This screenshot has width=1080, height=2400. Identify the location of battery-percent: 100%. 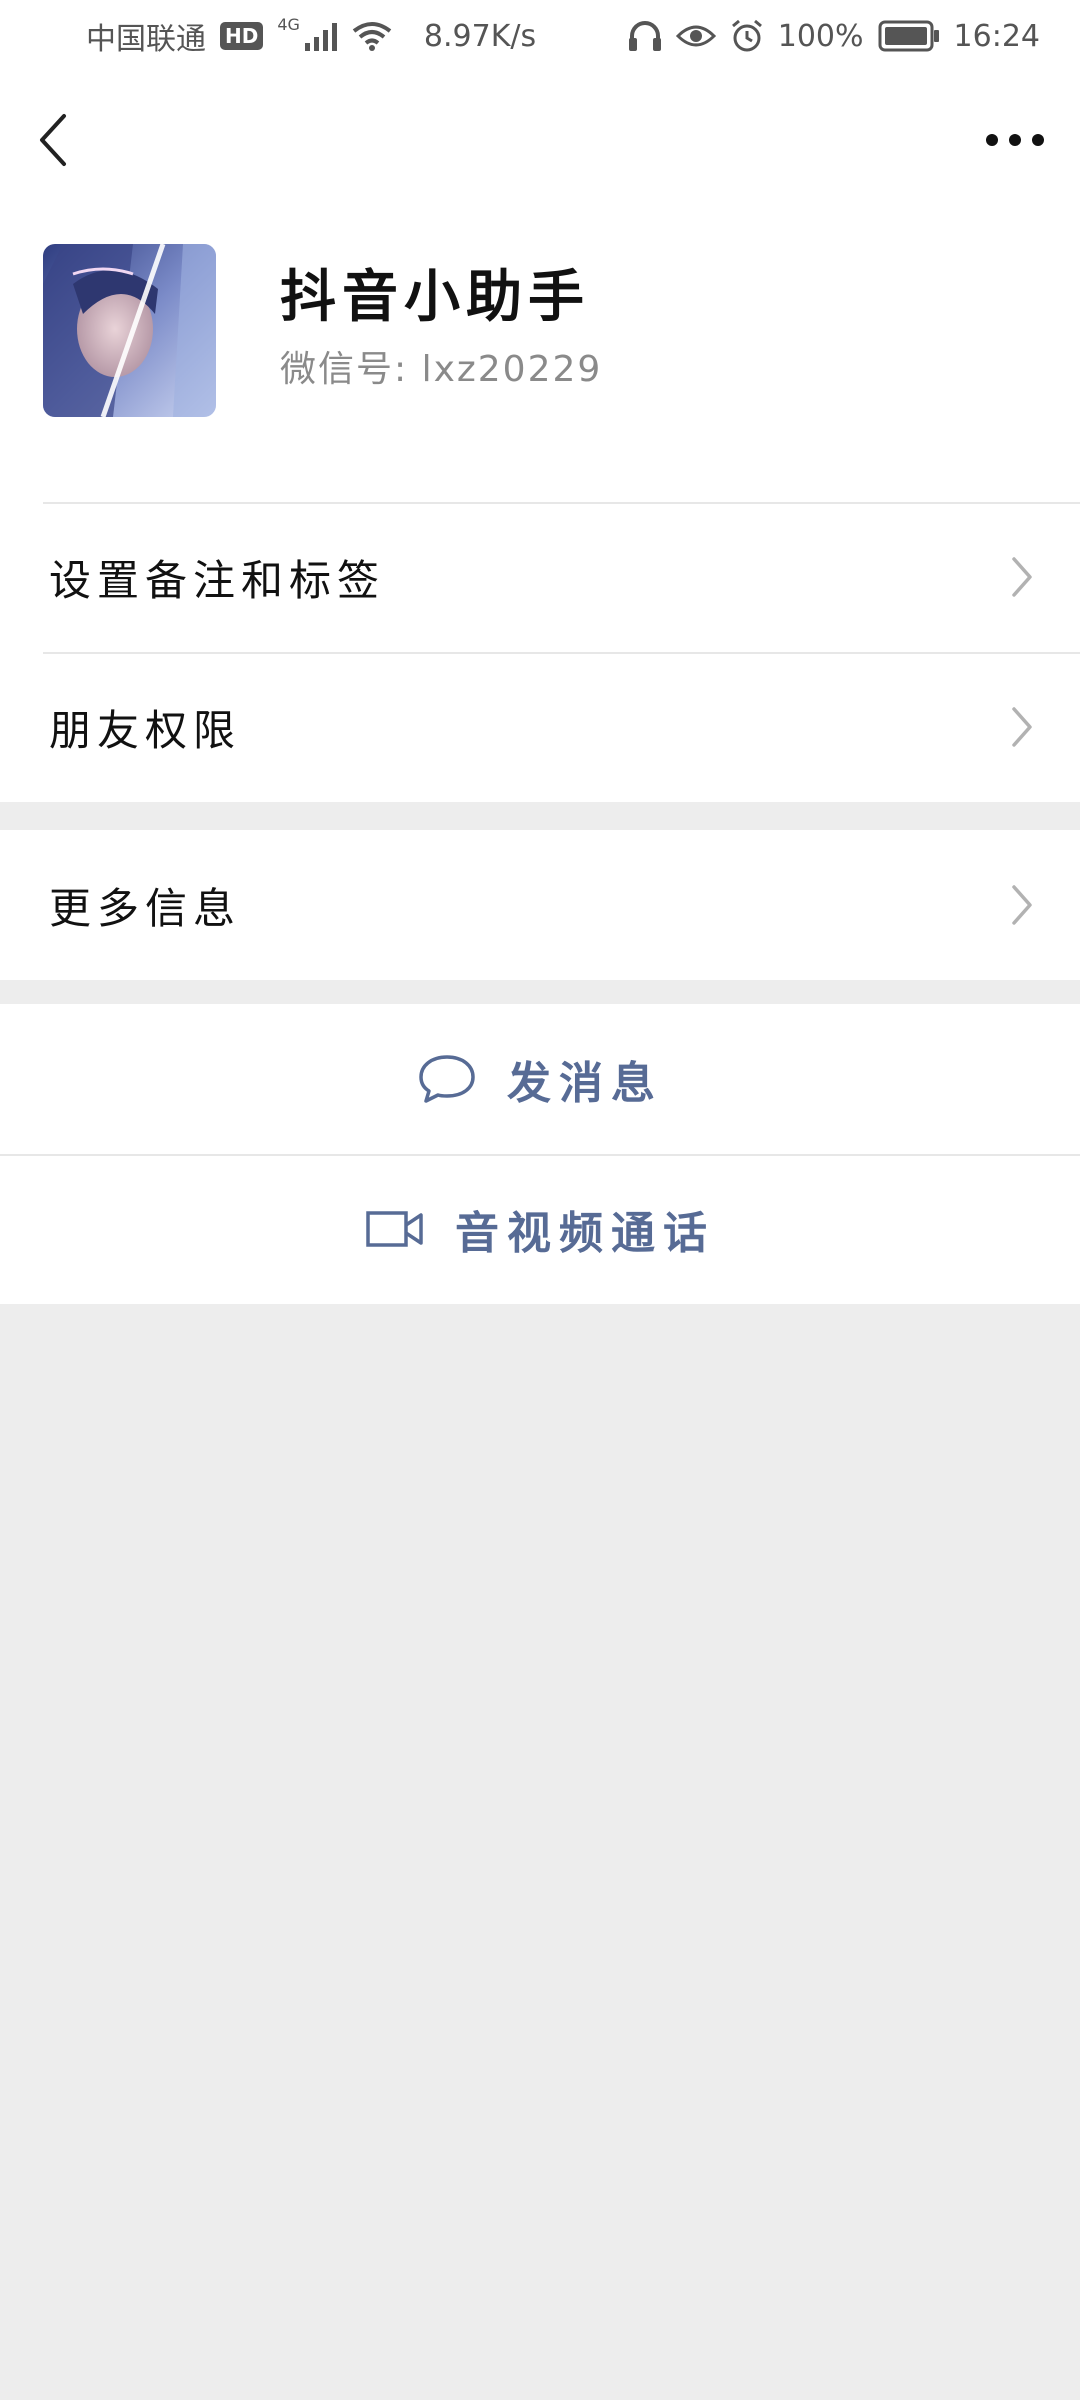
(820, 36).